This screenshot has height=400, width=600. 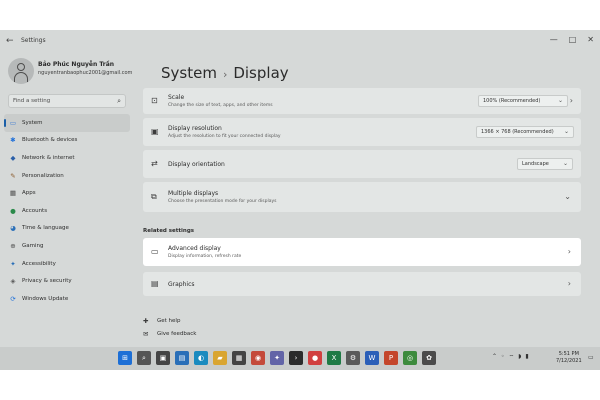 I want to click on settings-icon: ✿, so click(x=429, y=358).